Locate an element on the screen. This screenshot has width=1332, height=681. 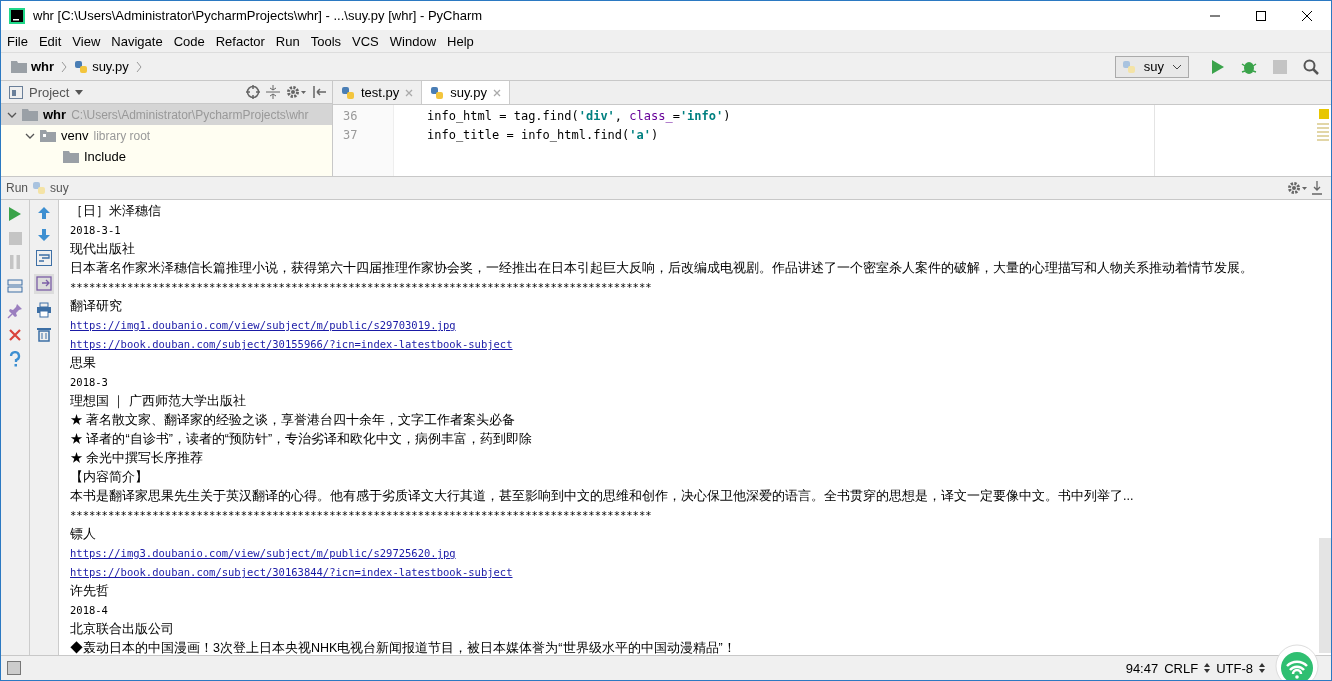
console-line: 翻译研究 is located at coordinates (96, 306).